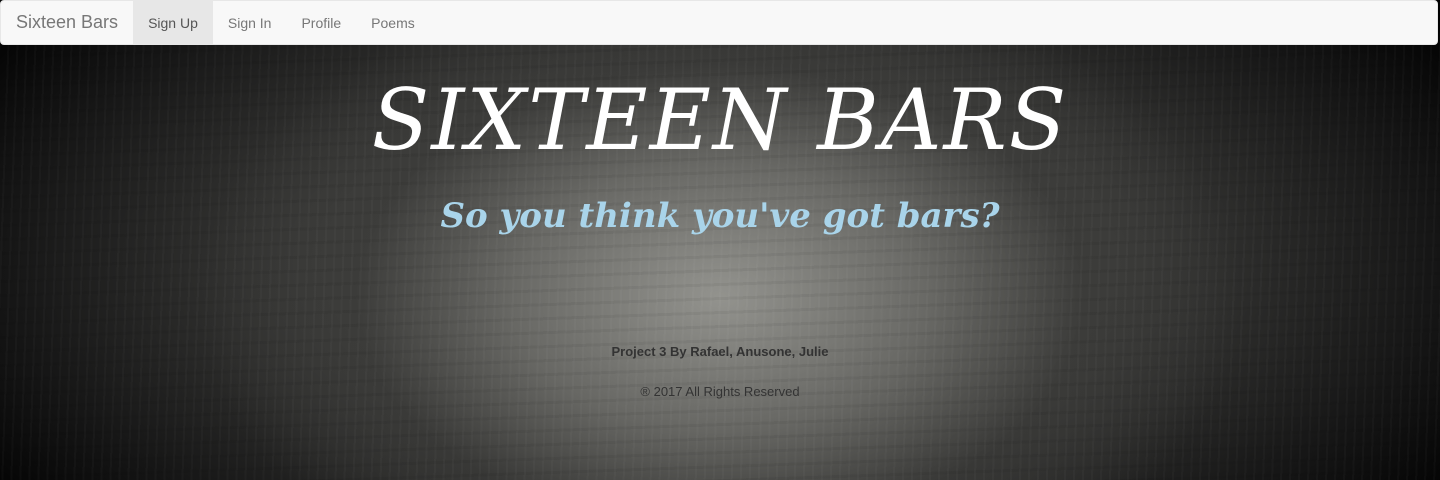 The width and height of the screenshot is (1440, 480). Describe the element at coordinates (393, 22) in the screenshot. I see `nav-poems: Poems` at that location.